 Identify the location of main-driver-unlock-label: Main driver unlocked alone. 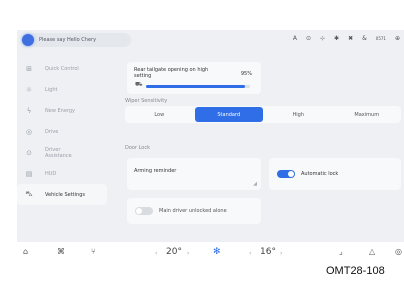
(193, 211).